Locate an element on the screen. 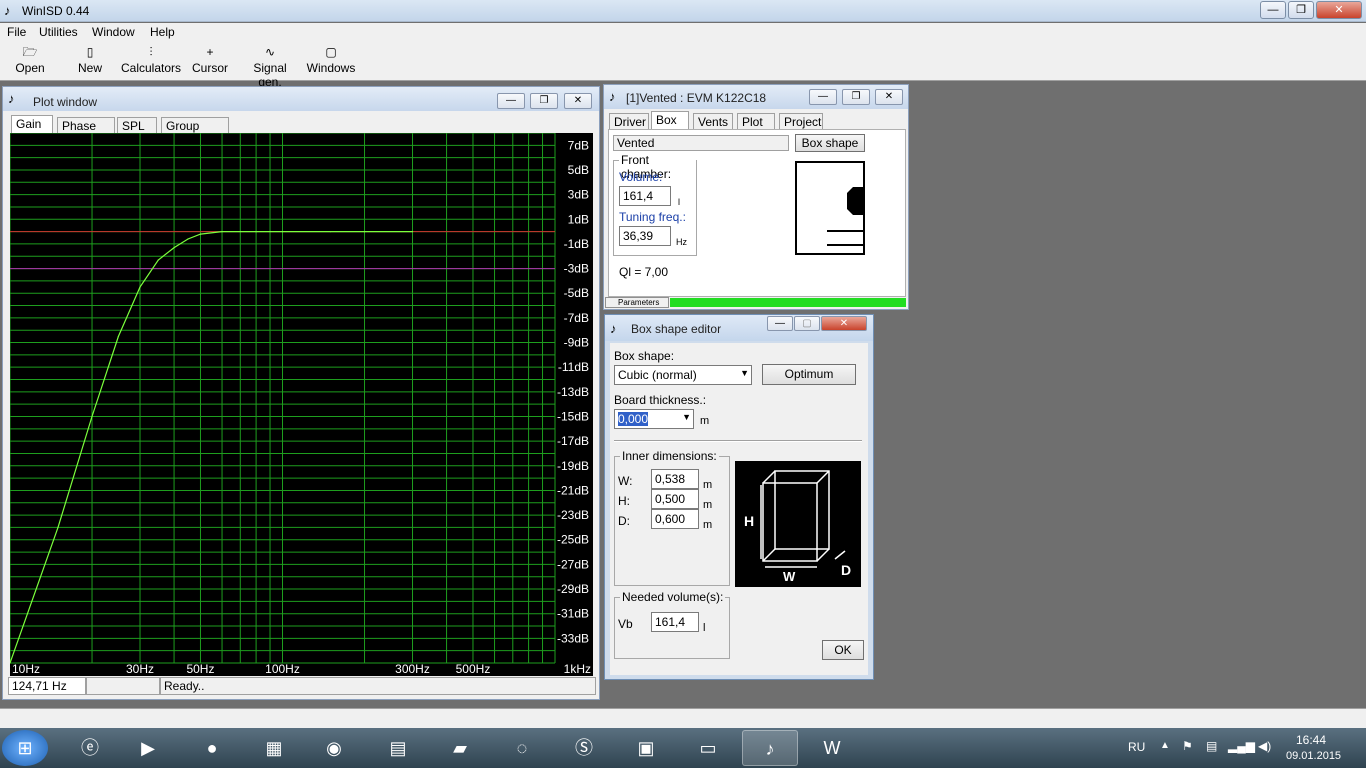 The width and height of the screenshot is (1366, 768). w-input: 0,538 is located at coordinates (675, 479).